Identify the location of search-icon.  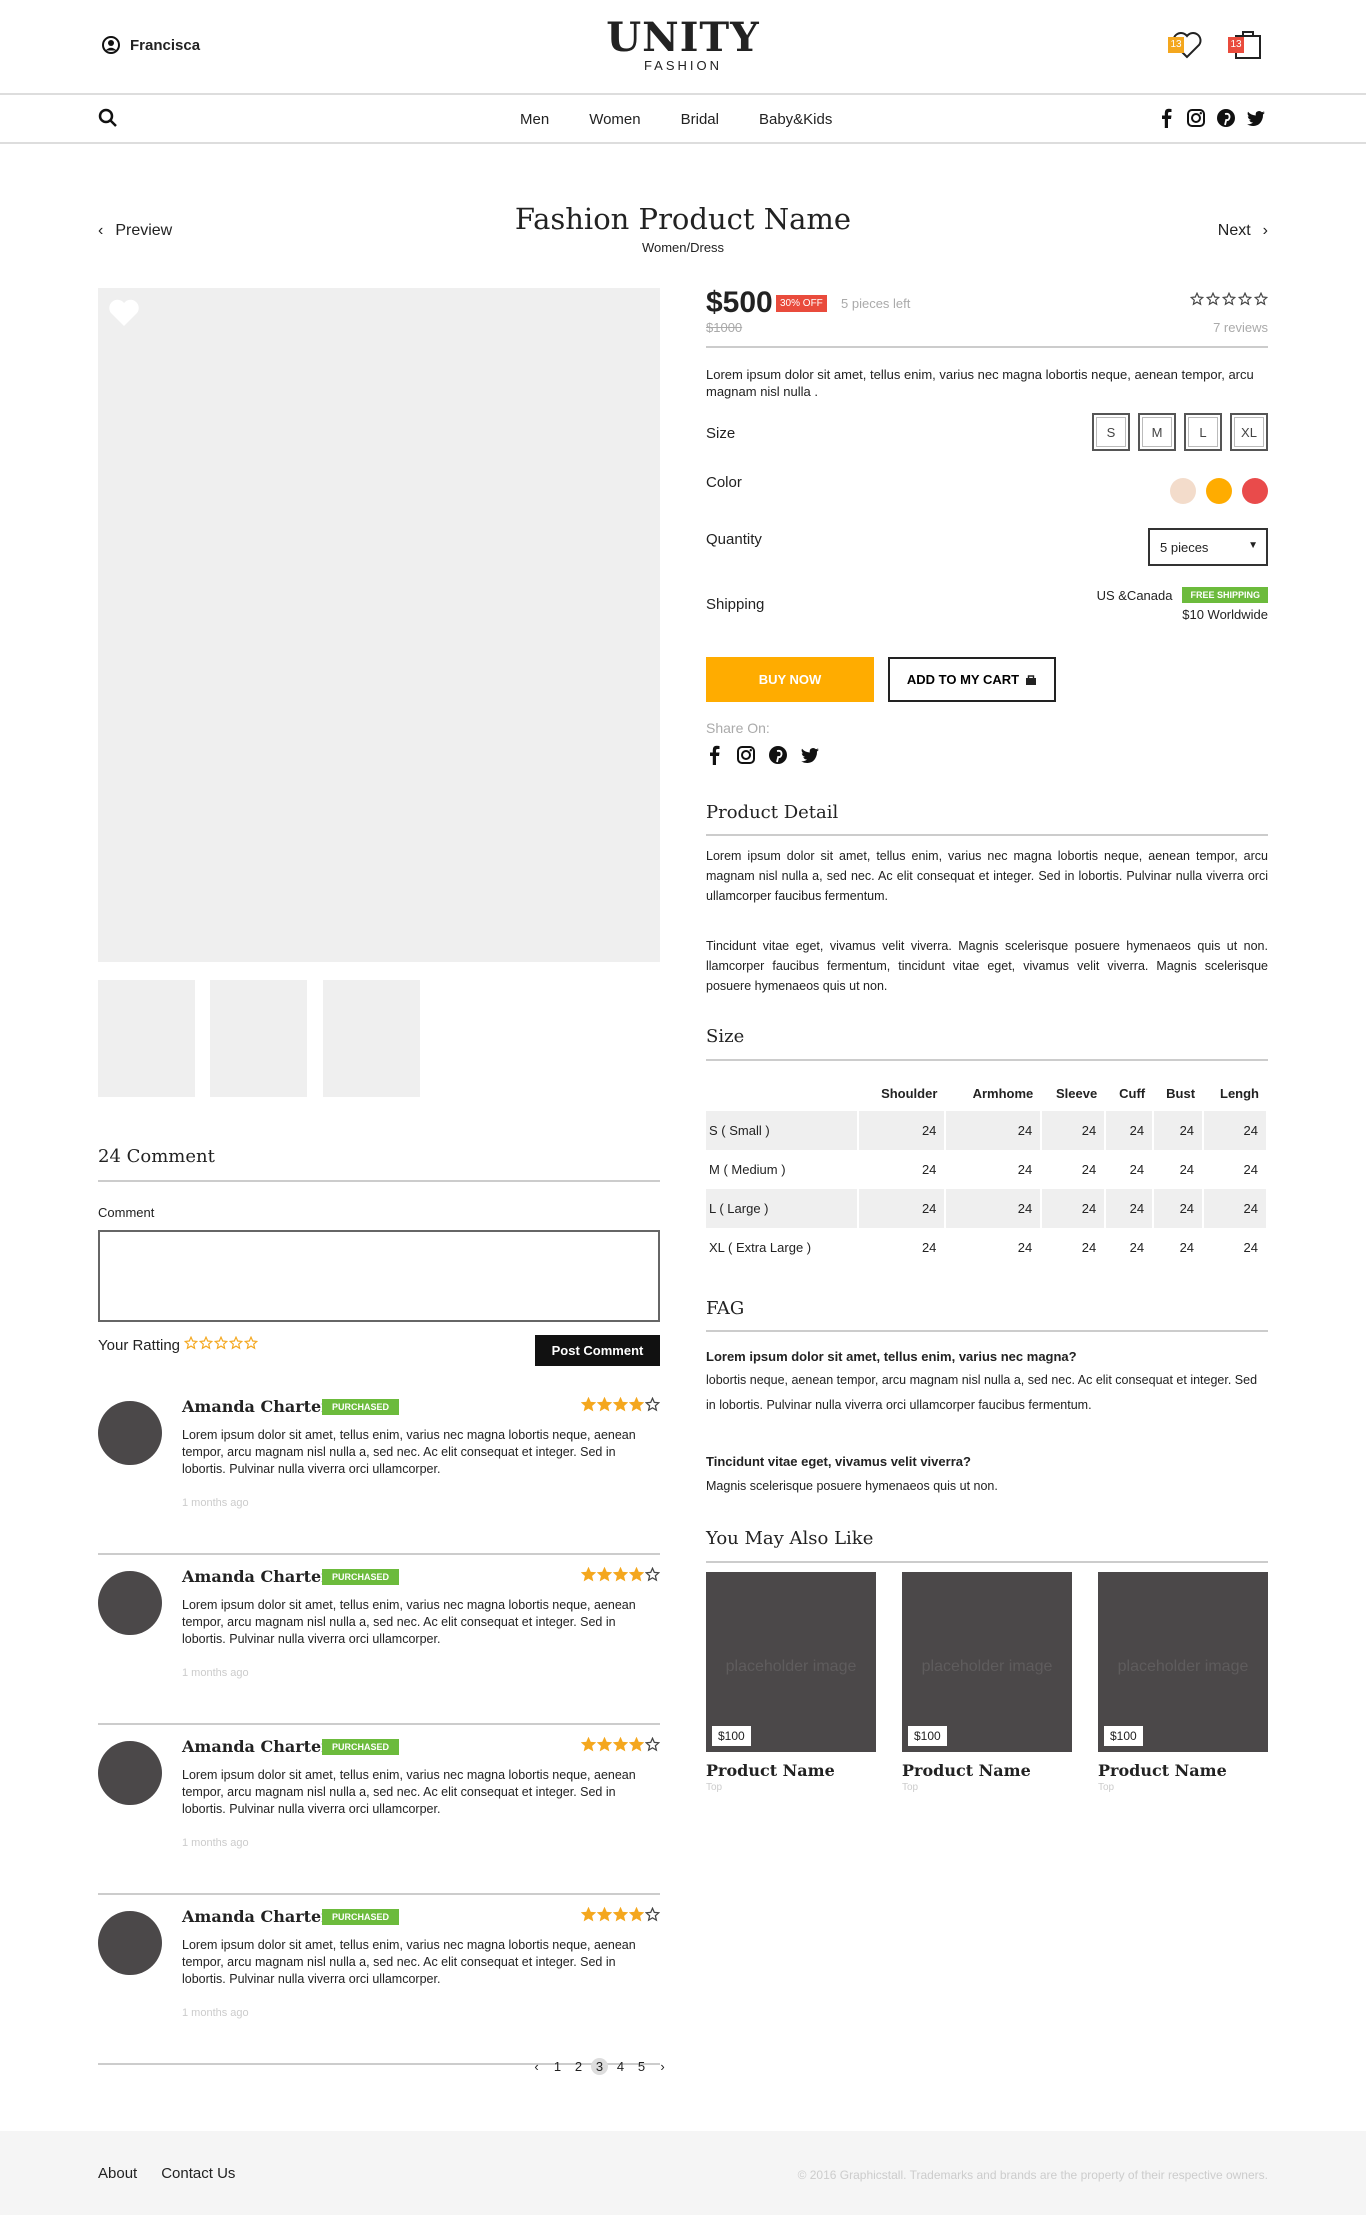
(107, 117).